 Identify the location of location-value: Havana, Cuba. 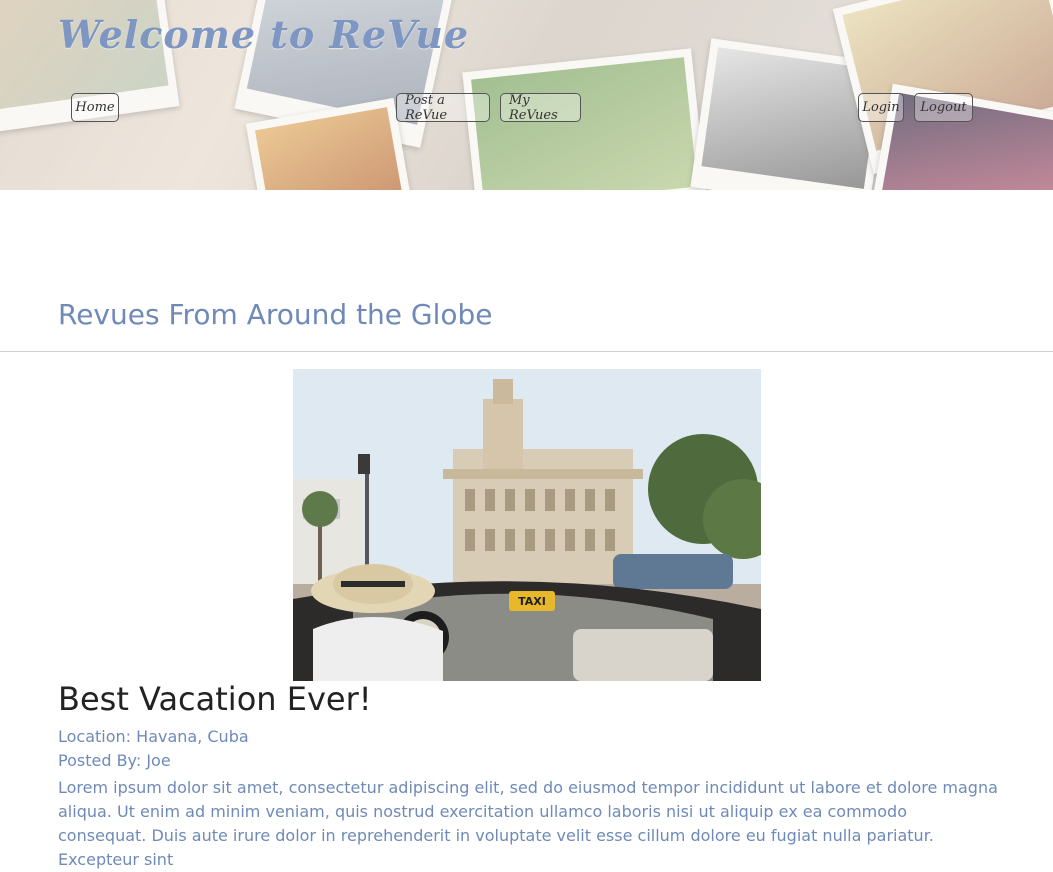
(192, 736).